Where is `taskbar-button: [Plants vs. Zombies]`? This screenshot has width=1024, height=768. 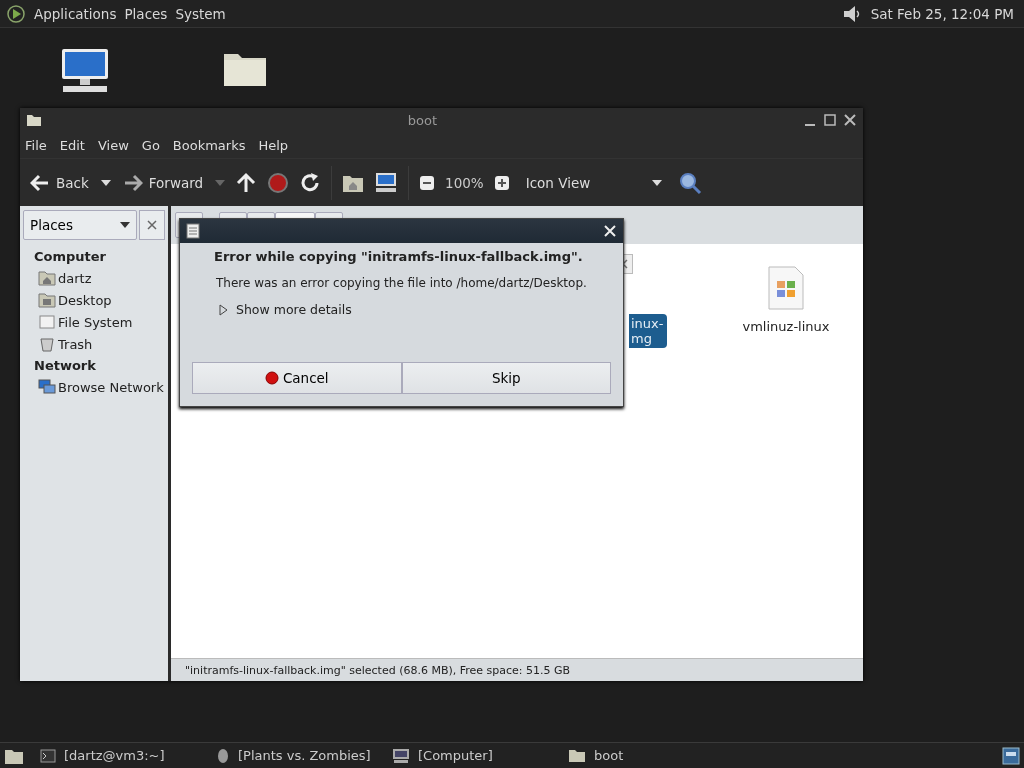
taskbar-button: [Plants vs. Zombies] is located at coordinates (293, 755).